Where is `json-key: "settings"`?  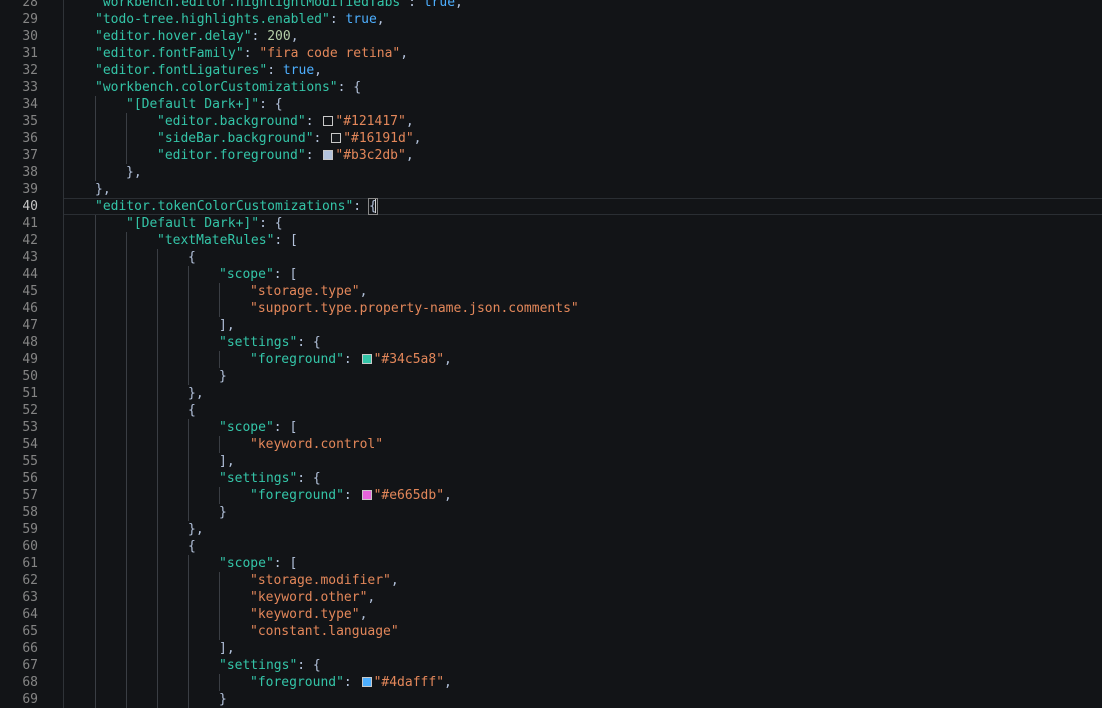 json-key: "settings" is located at coordinates (258, 665).